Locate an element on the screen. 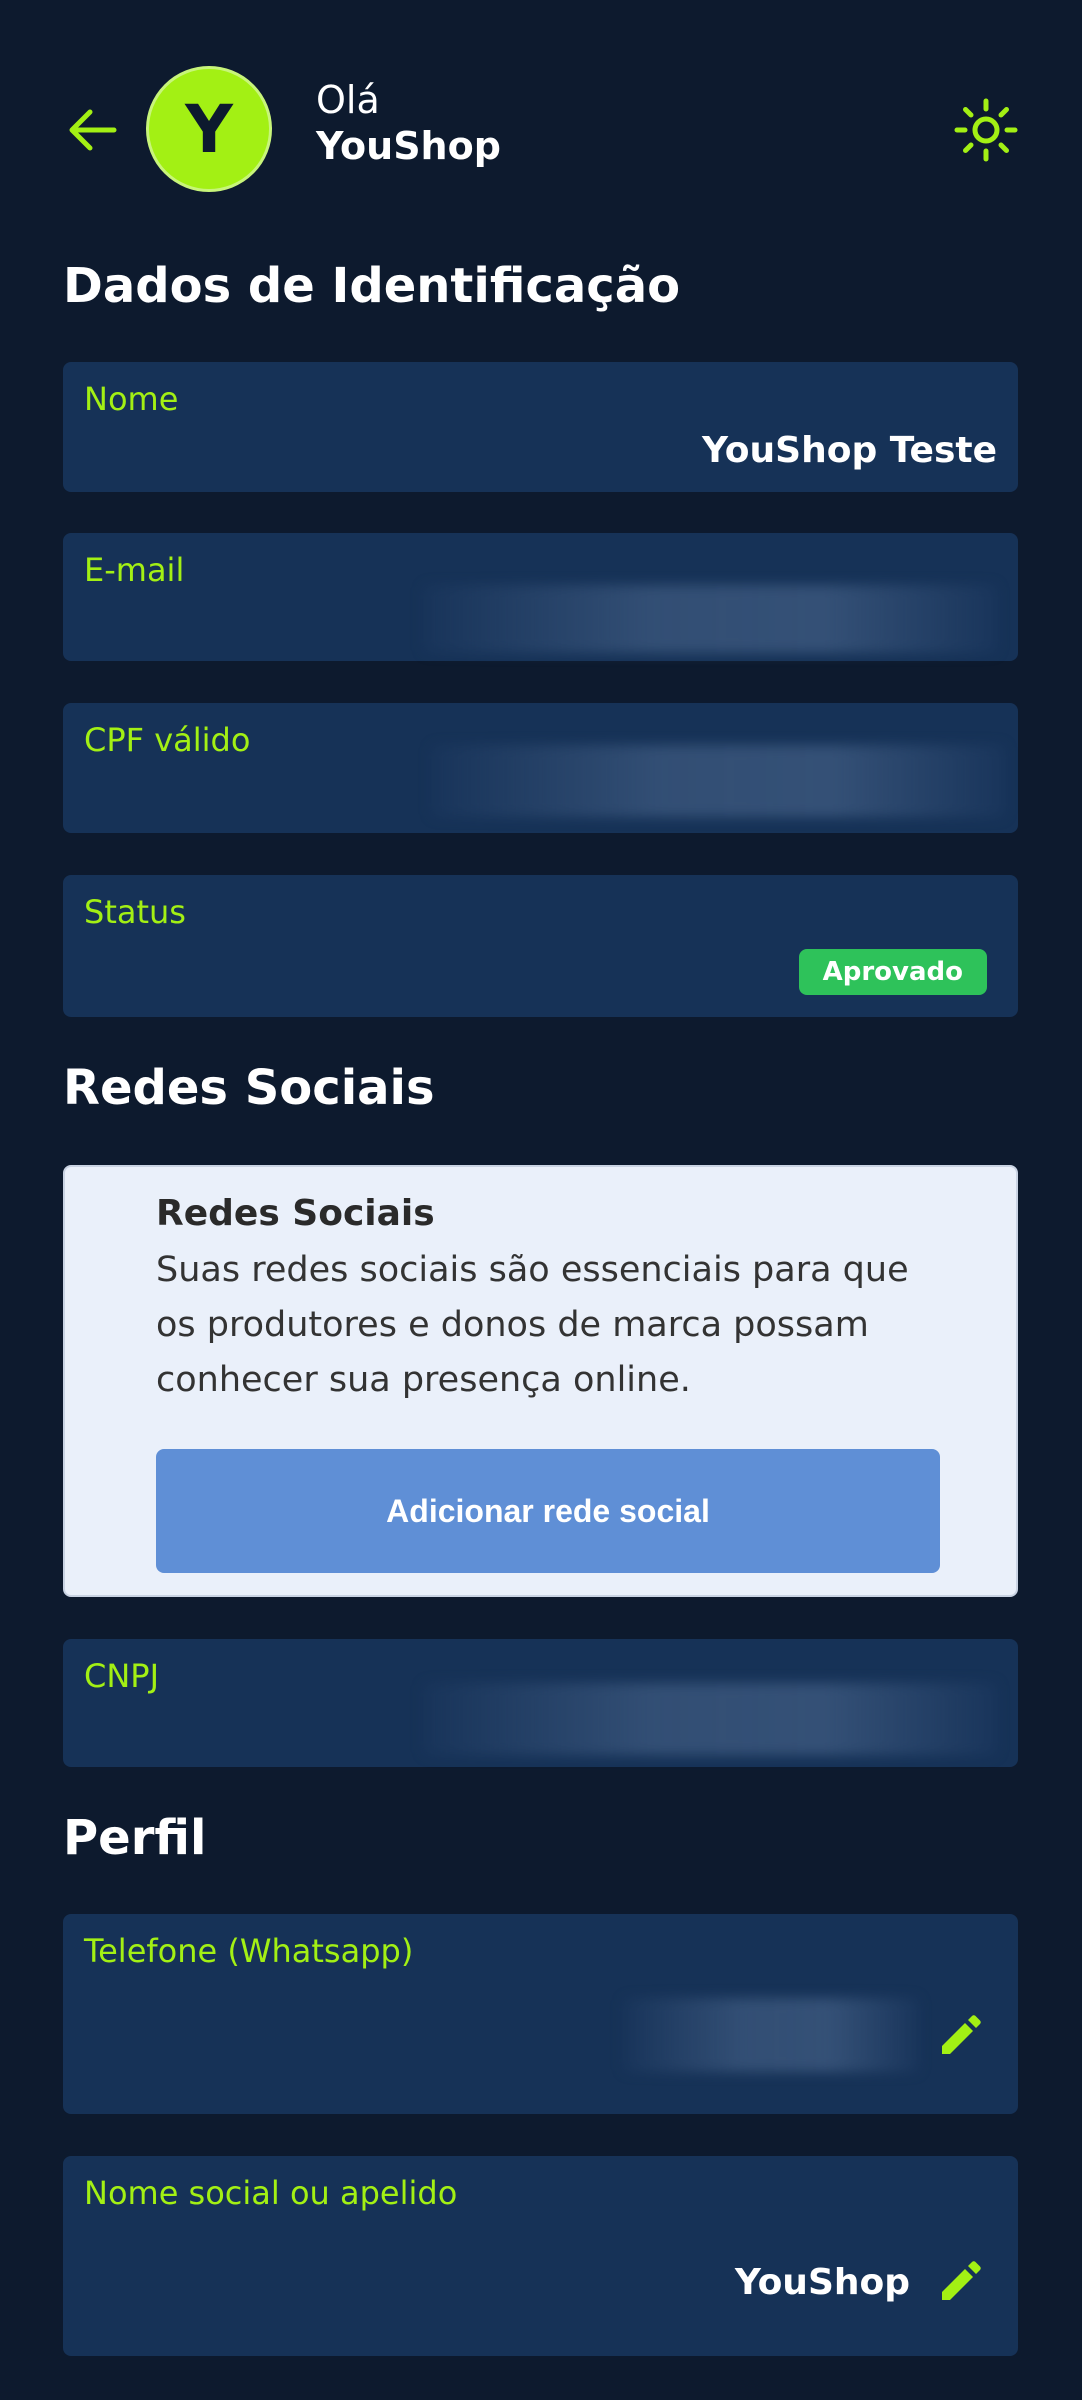  edit-nickname-button is located at coordinates (960, 2282).